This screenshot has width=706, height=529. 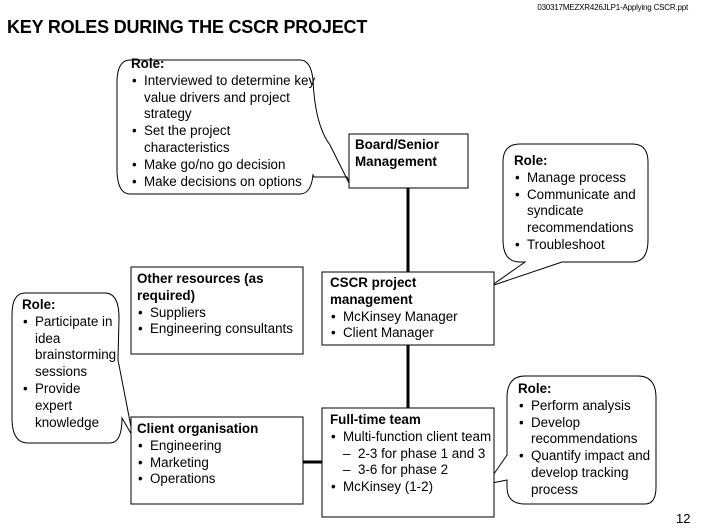 What do you see at coordinates (683, 518) in the screenshot?
I see `page-number: 12` at bounding box center [683, 518].